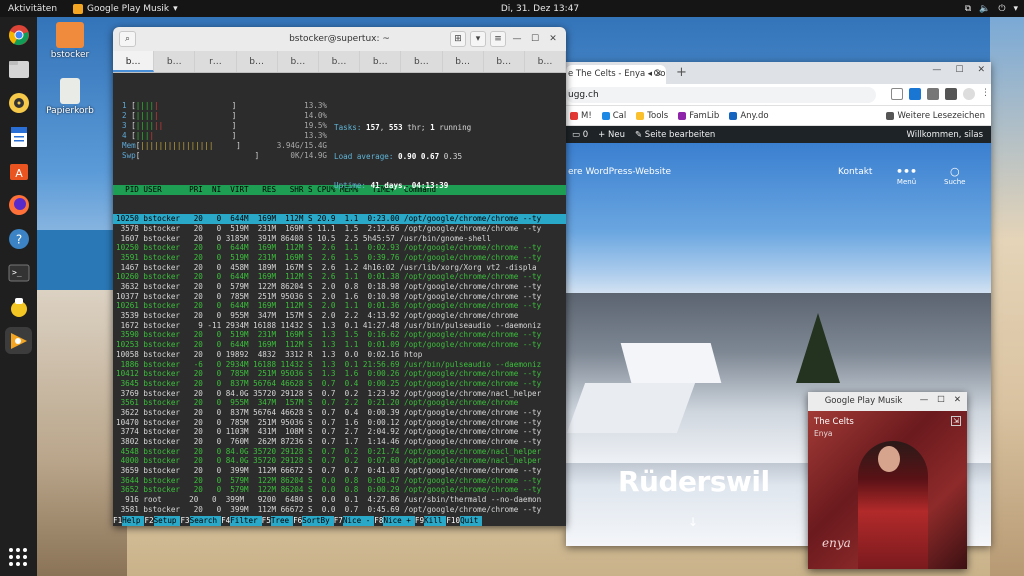 This screenshot has width=1024, height=576. What do you see at coordinates (540, 9) in the screenshot?
I see `clock: Di, 31. Dez 13:47` at bounding box center [540, 9].